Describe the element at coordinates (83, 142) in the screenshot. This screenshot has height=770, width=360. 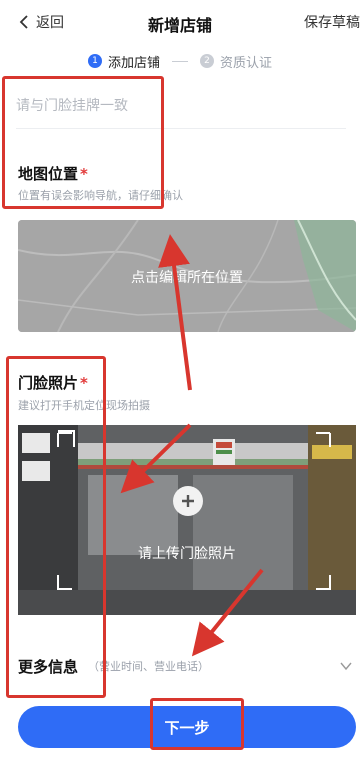
I see `annotation-box-name-map` at that location.